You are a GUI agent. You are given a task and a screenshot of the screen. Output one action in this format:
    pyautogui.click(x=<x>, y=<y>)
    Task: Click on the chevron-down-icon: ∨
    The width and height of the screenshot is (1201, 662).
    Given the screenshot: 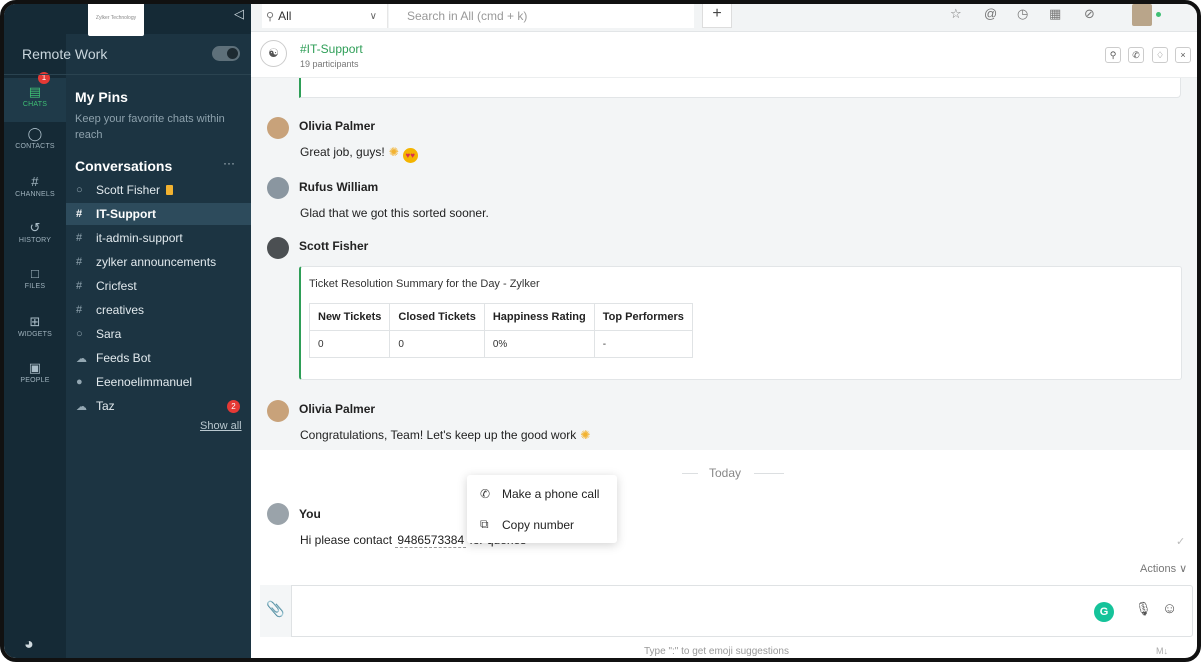 What is the action you would take?
    pyautogui.click(x=373, y=16)
    